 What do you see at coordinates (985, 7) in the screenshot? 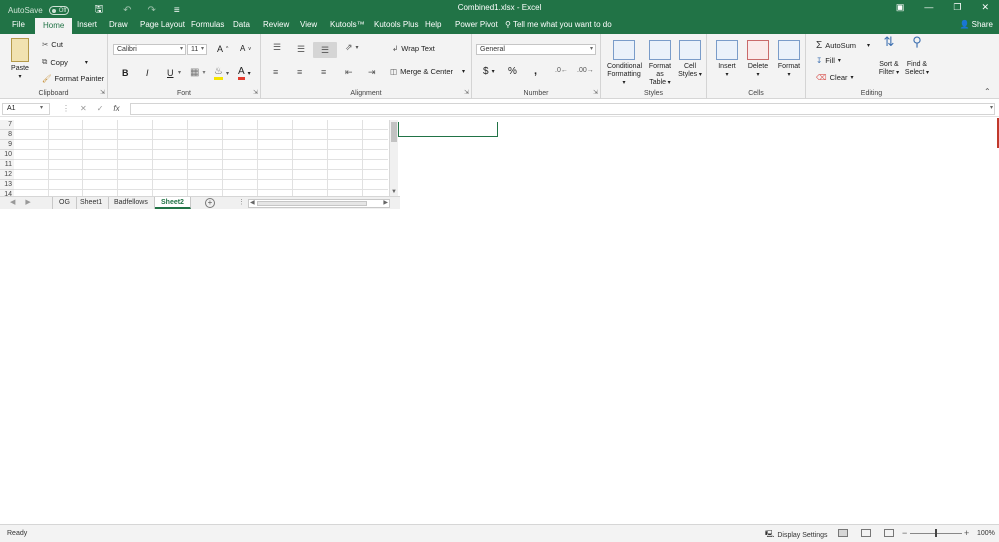
I see `close-icon: ✕` at bounding box center [985, 7].